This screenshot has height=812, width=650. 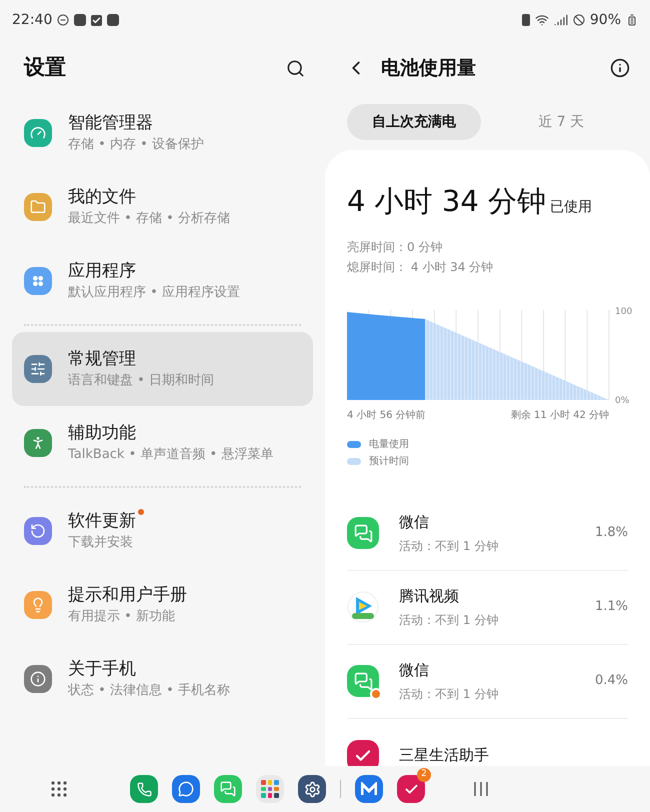 What do you see at coordinates (369, 789) in the screenshot?
I see `m-logo-icon` at bounding box center [369, 789].